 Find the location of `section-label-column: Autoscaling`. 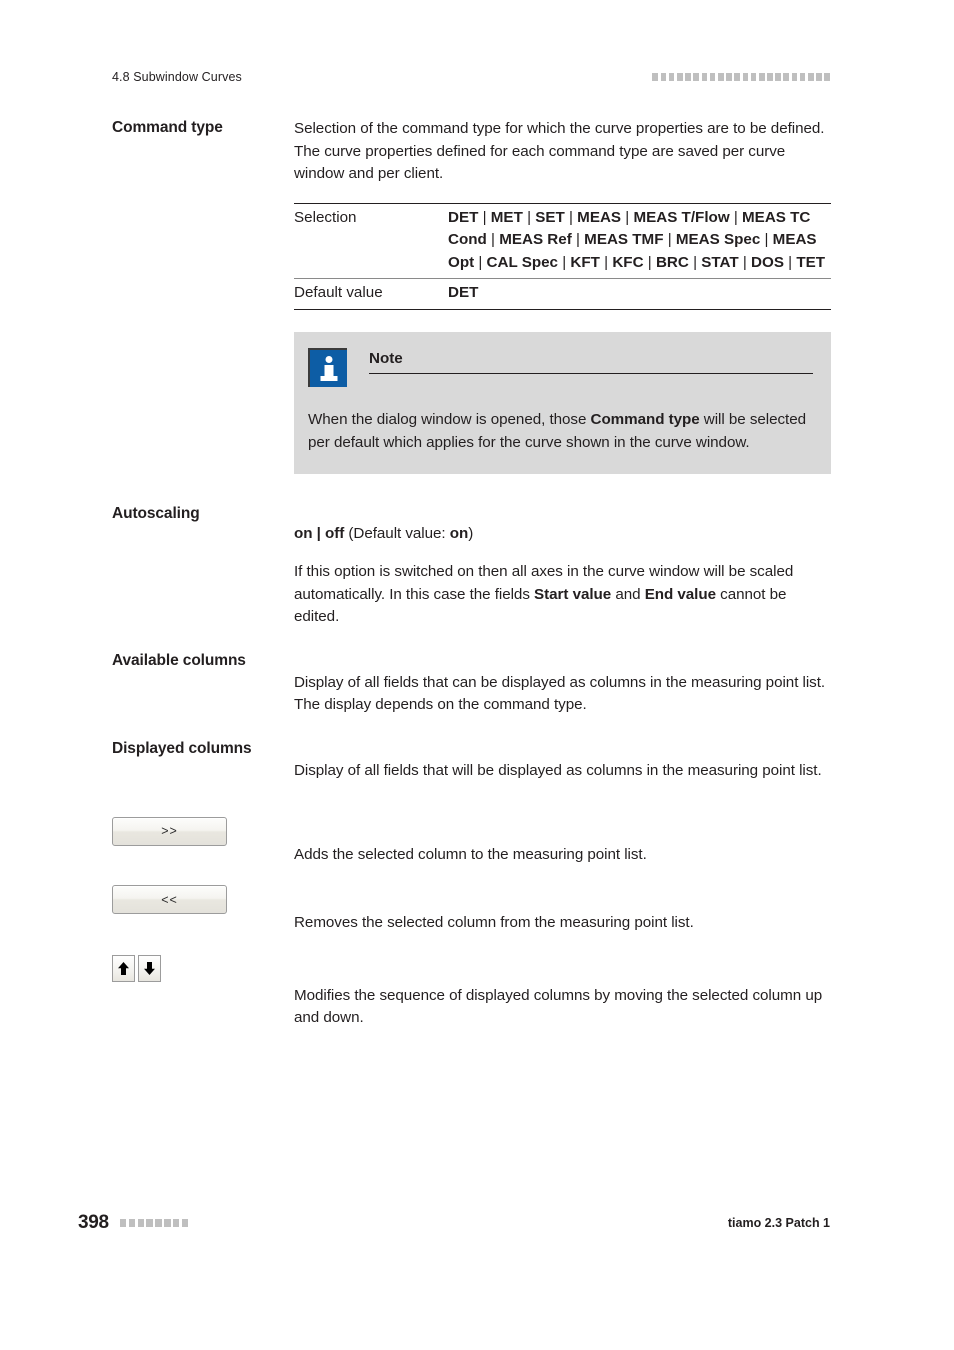

section-label-column: Autoscaling is located at coordinates (203, 513).